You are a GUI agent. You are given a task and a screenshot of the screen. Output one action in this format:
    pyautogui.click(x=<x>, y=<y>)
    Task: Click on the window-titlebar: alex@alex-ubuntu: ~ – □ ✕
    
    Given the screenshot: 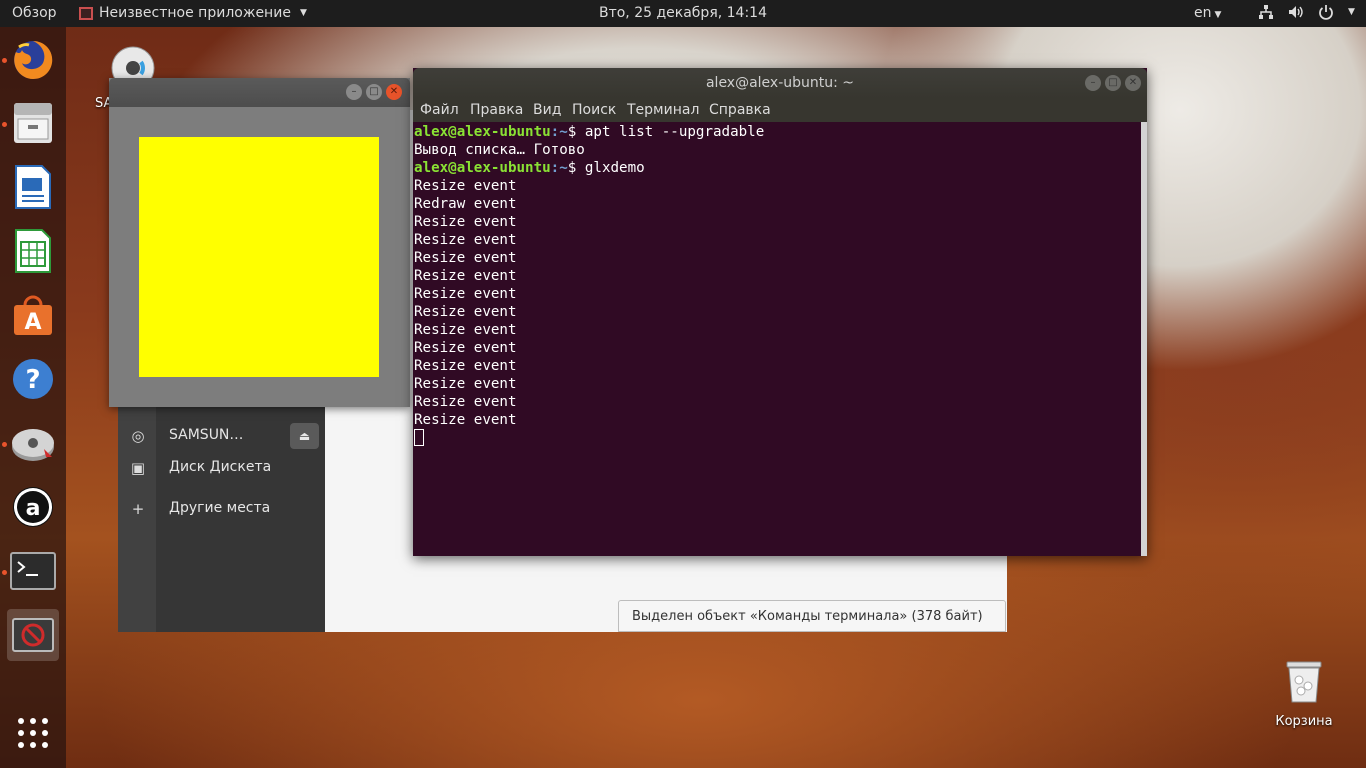 What is the action you would take?
    pyautogui.click(x=780, y=83)
    